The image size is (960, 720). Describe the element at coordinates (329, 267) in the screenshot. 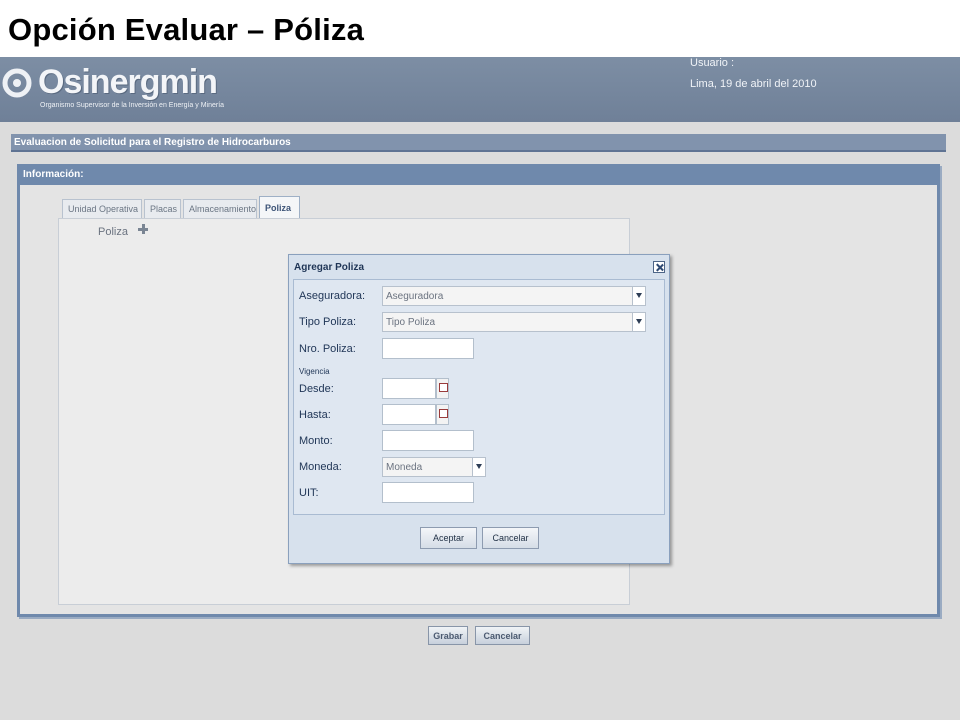

I see `dialog-title: Agregar Poliza` at that location.